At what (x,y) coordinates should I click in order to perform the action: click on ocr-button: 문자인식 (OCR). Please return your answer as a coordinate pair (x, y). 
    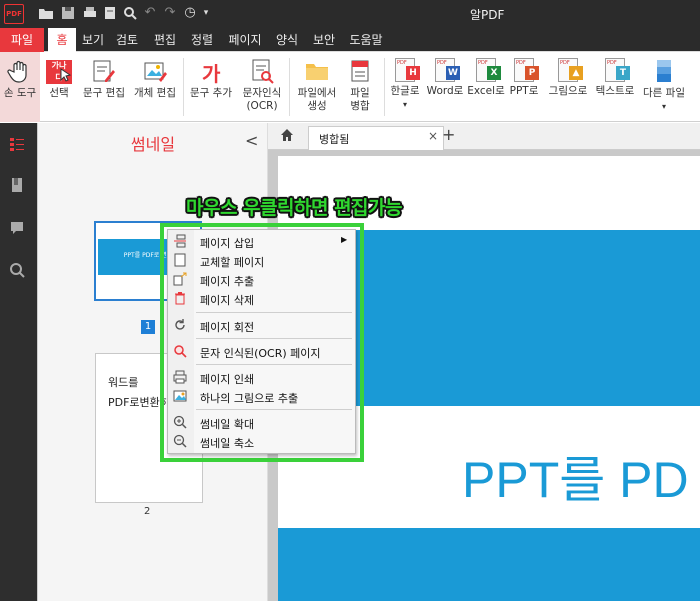
    Looking at the image, I should click on (262, 87).